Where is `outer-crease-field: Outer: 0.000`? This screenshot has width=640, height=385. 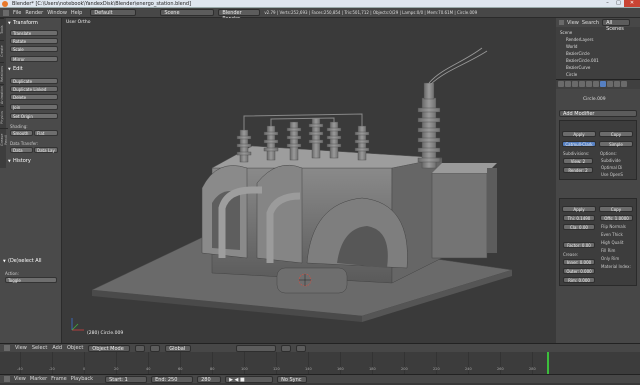
outer-crease-field: Outer: 0.000 is located at coordinates (579, 271).